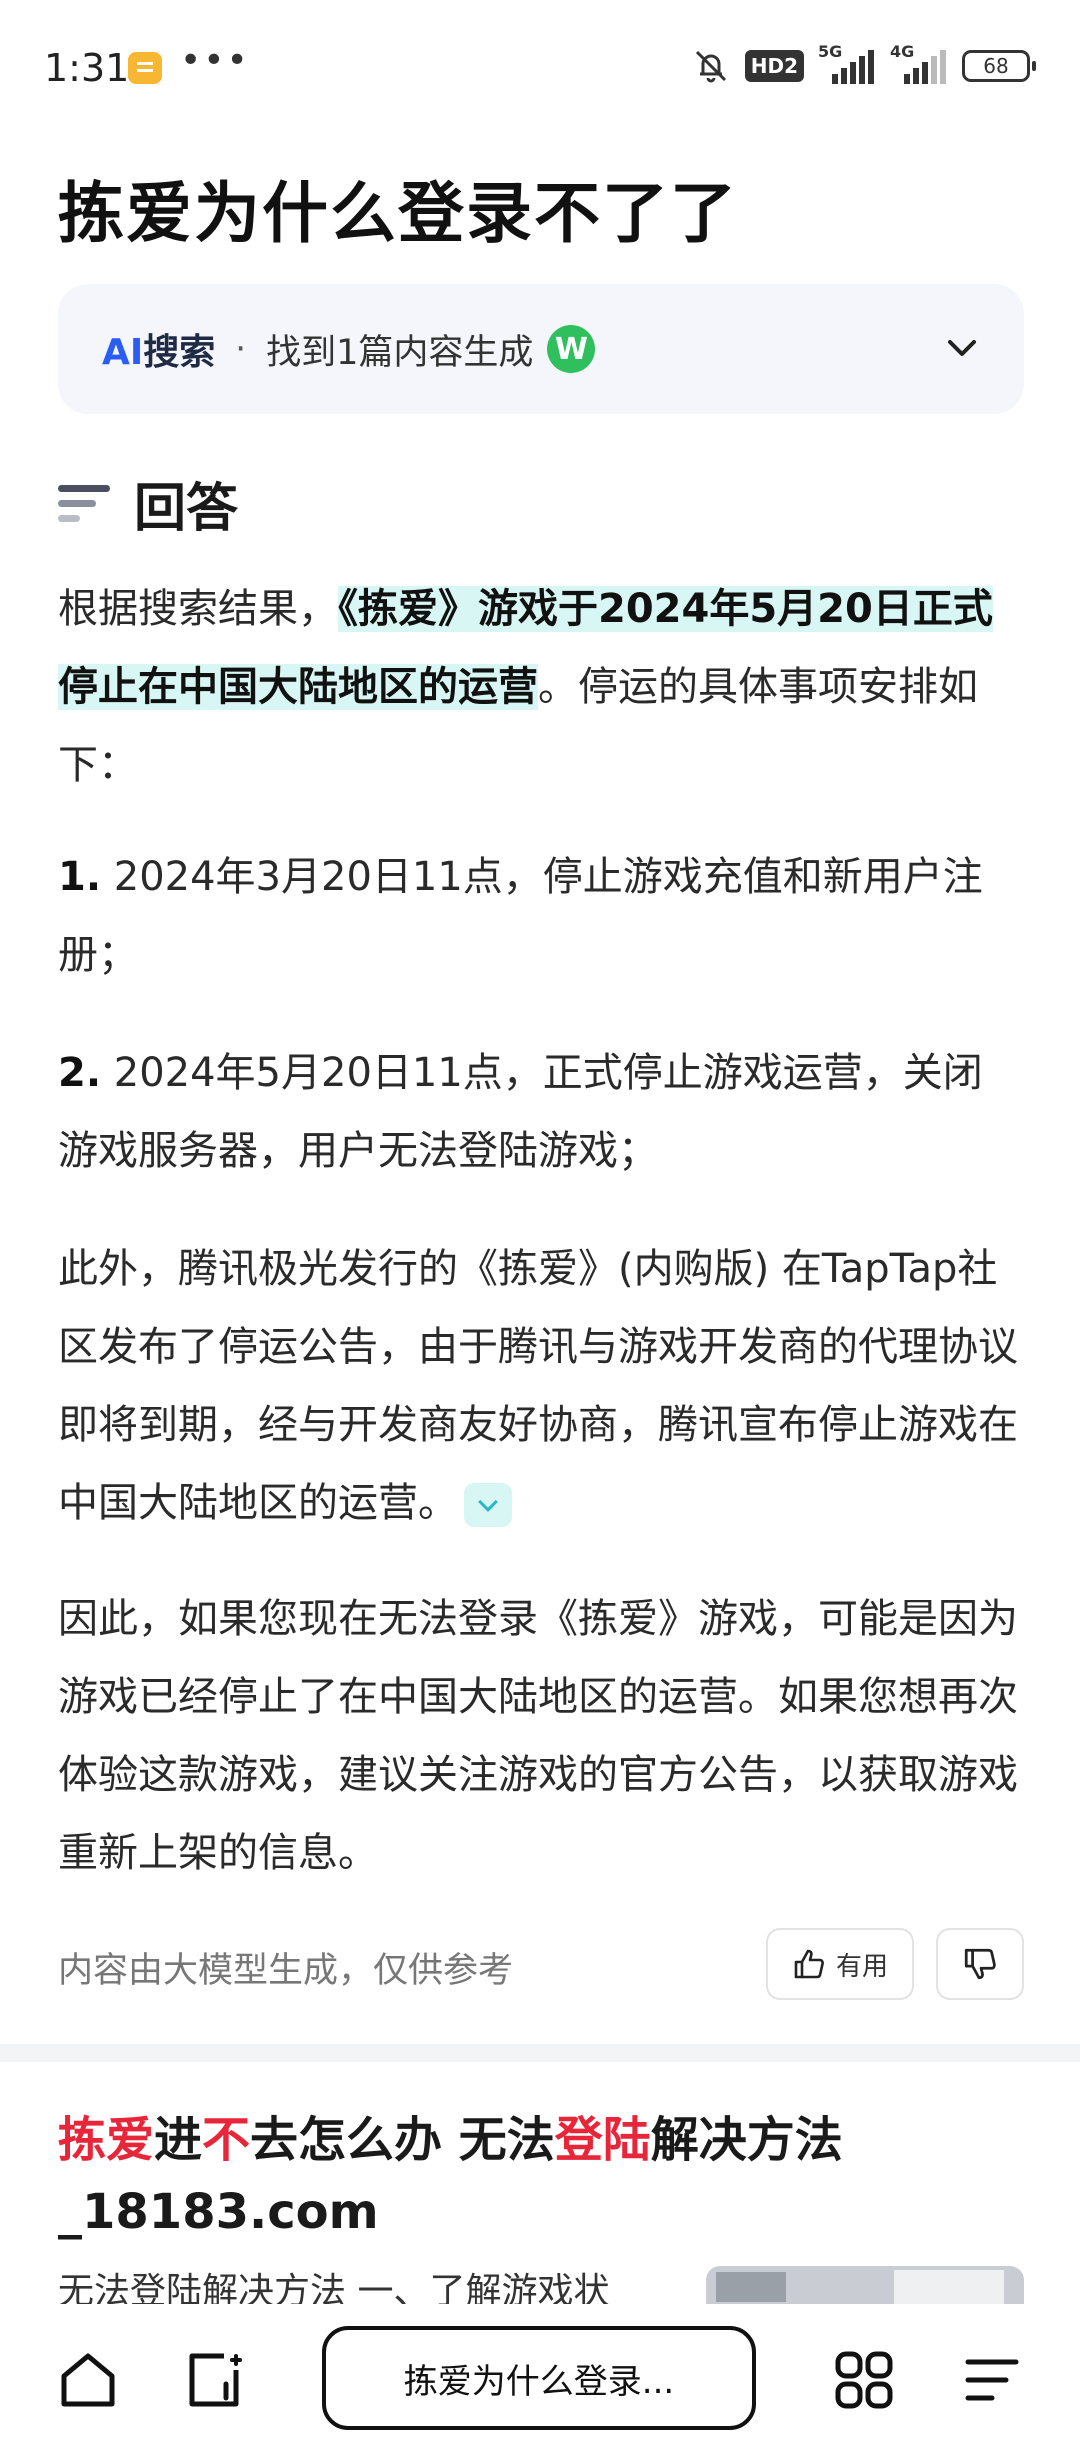  What do you see at coordinates (541, 349) in the screenshot?
I see `ai-search-panel: AI搜索 · 找到1篇内容生成 W` at bounding box center [541, 349].